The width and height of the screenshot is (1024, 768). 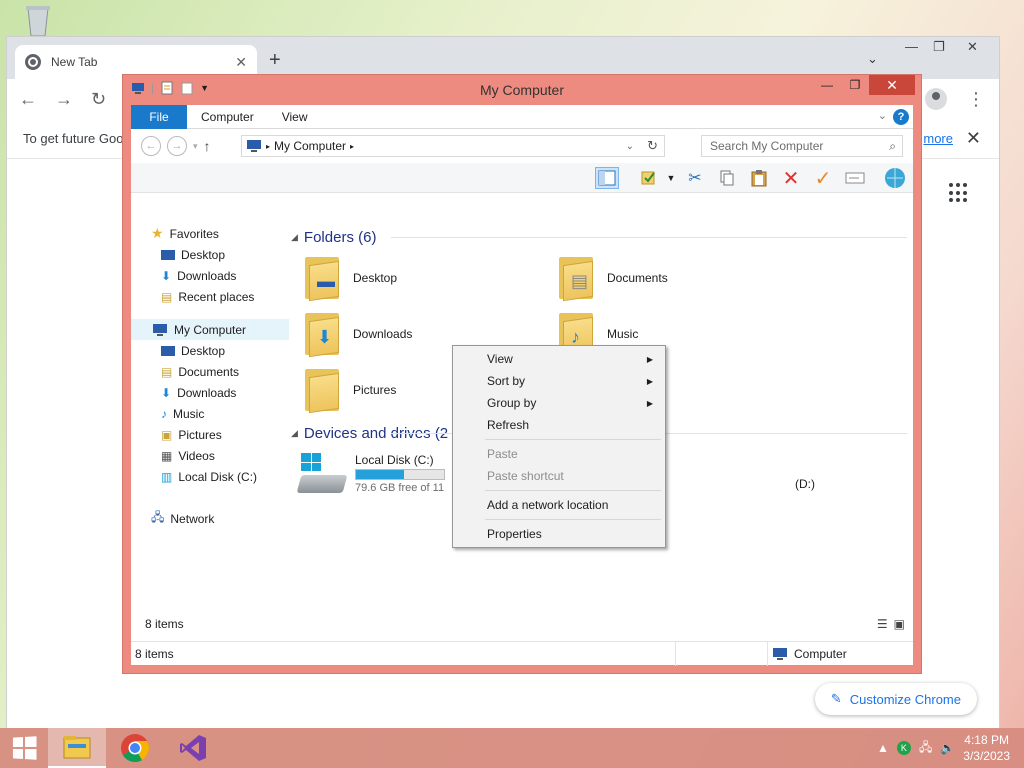 I want to click on search-input: Search My Computer, so click(x=766, y=146).